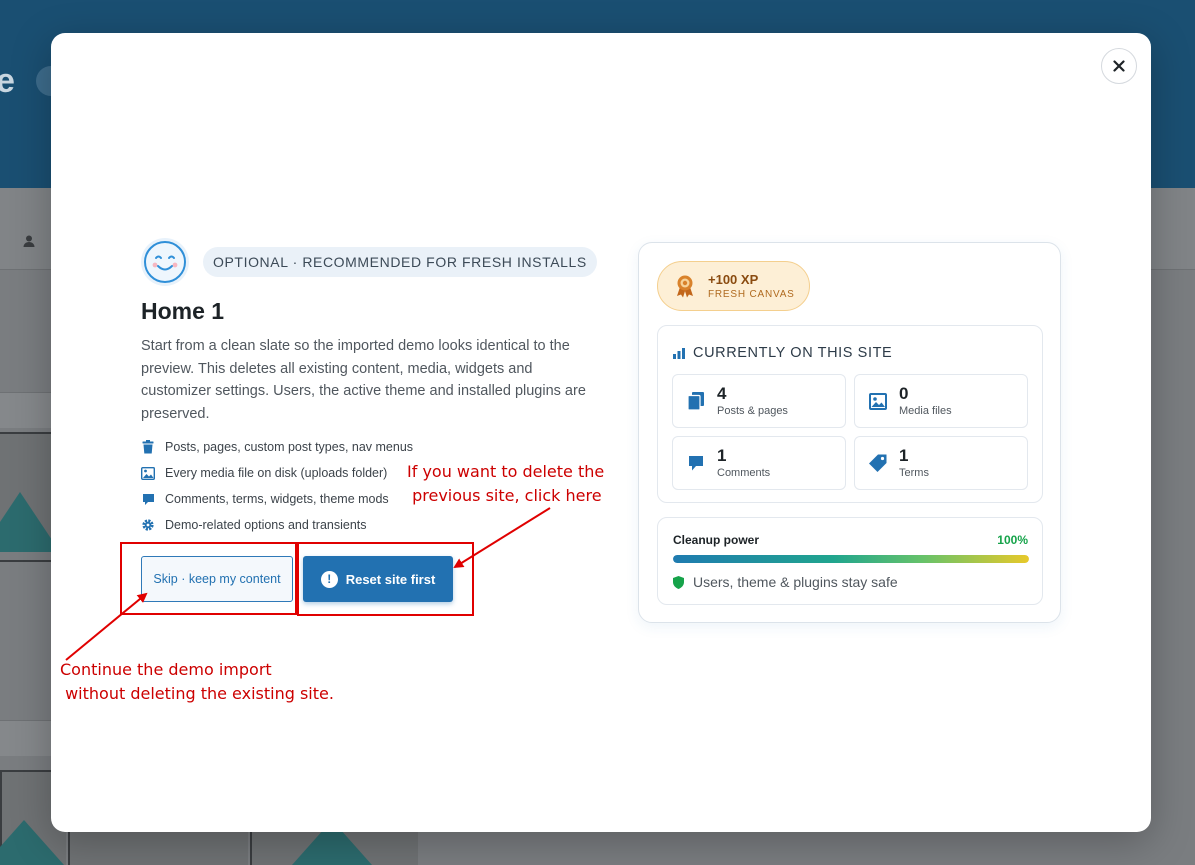 This screenshot has height=865, width=1195. Describe the element at coordinates (941, 463) in the screenshot. I see `stat-terms: 1 Terms` at that location.